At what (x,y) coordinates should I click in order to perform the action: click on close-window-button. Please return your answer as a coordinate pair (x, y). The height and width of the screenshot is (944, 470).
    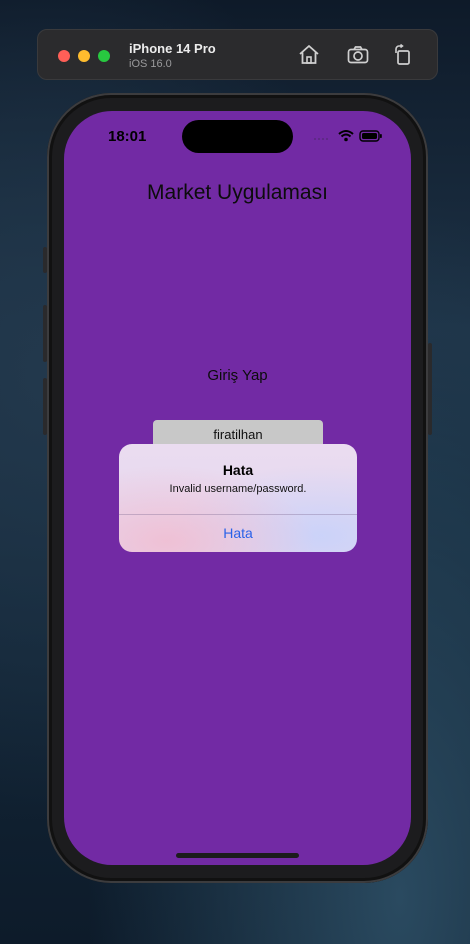
    Looking at the image, I should click on (64, 56).